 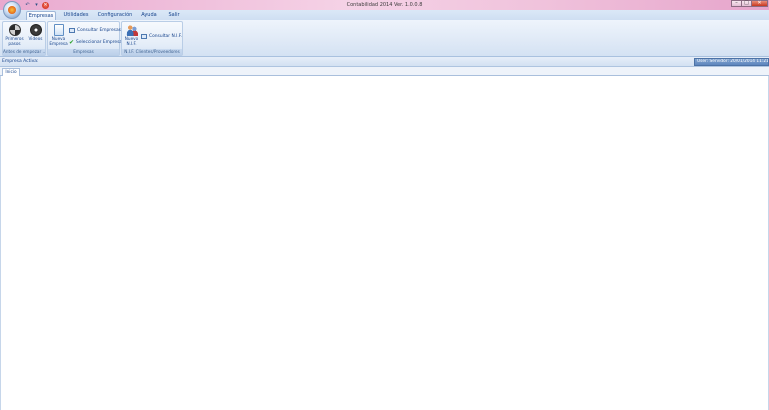 What do you see at coordinates (11, 72) in the screenshot?
I see `tab-inicio: Inicio` at bounding box center [11, 72].